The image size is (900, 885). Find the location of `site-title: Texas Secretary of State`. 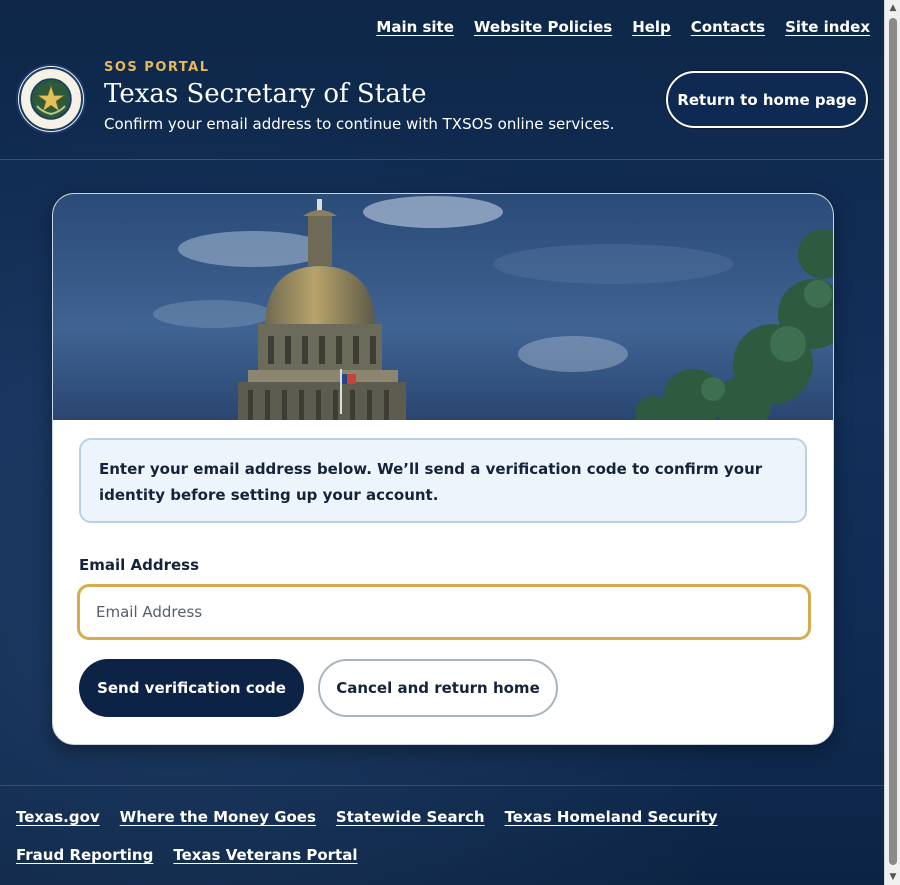

site-title: Texas Secretary of State is located at coordinates (265, 94).